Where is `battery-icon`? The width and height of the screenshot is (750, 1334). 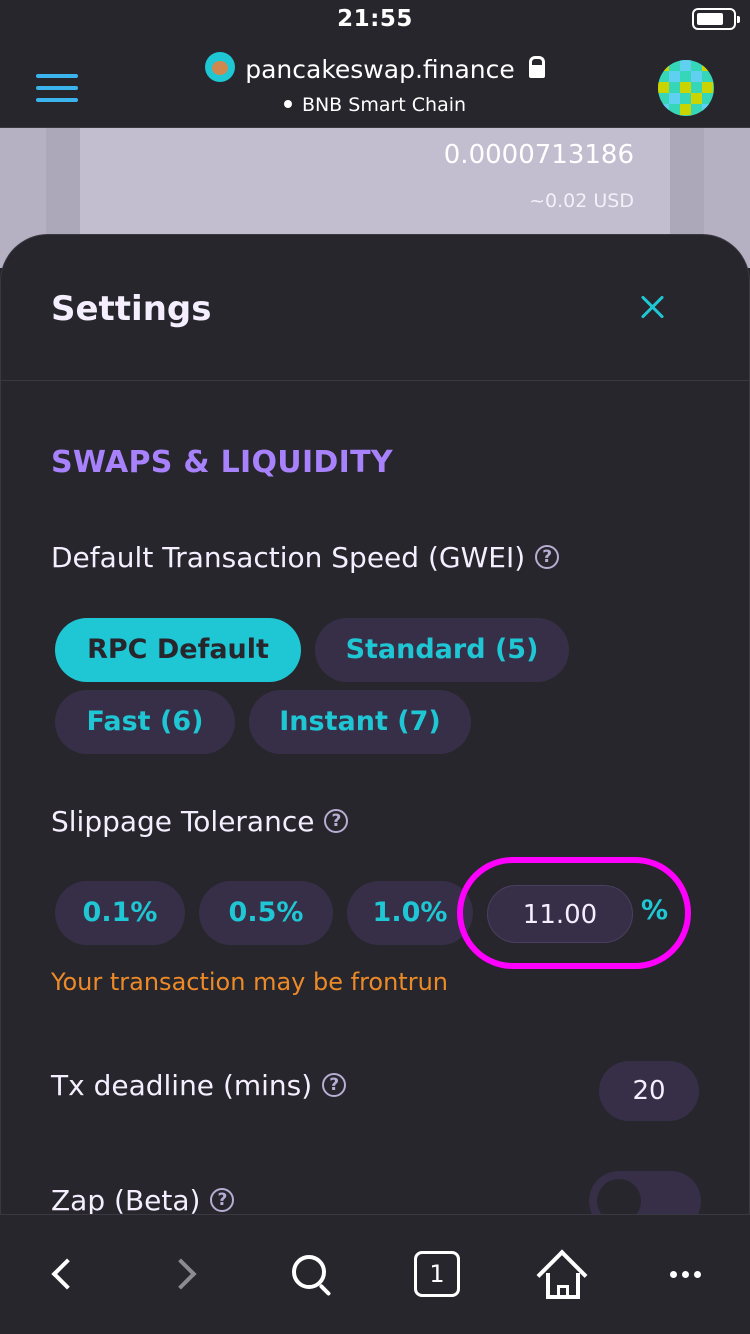
battery-icon is located at coordinates (716, 19).